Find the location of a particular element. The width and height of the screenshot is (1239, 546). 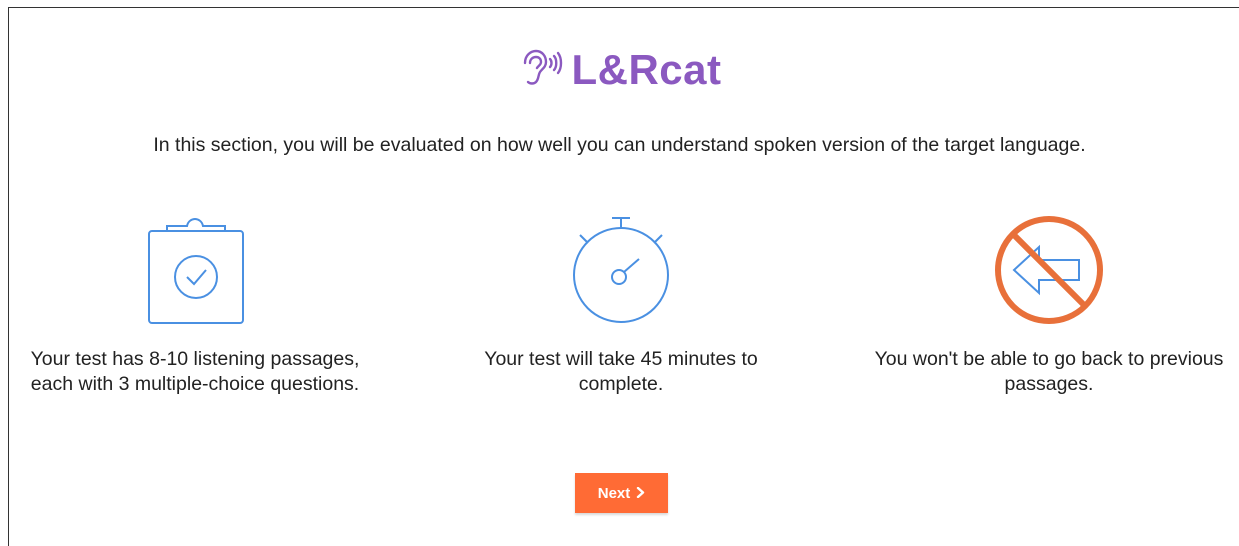

chevron-right-icon is located at coordinates (640, 493).